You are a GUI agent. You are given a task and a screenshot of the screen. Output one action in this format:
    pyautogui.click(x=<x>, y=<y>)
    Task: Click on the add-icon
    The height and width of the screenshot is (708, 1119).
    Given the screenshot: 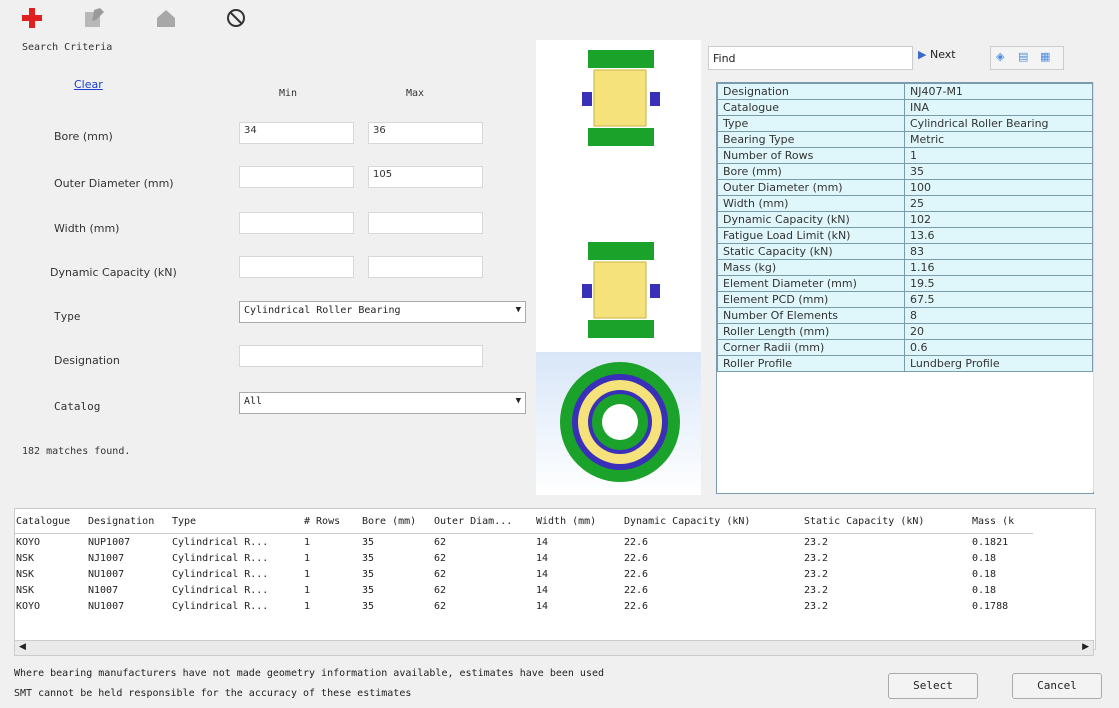 What is the action you would take?
    pyautogui.click(x=32, y=18)
    